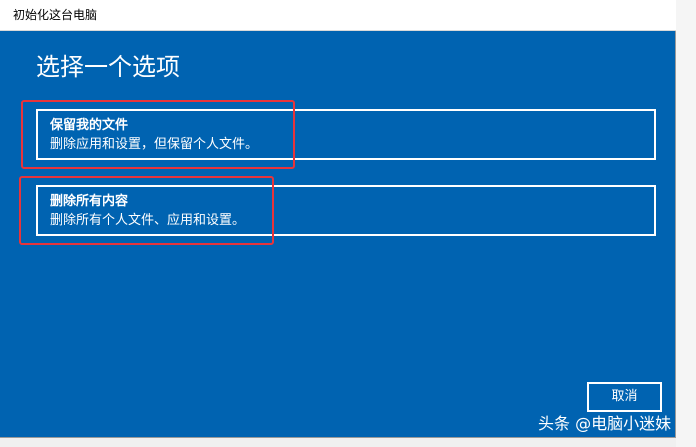 The image size is (696, 447). I want to click on watermark-text: 头条 @电脑小迷妹, so click(605, 423).